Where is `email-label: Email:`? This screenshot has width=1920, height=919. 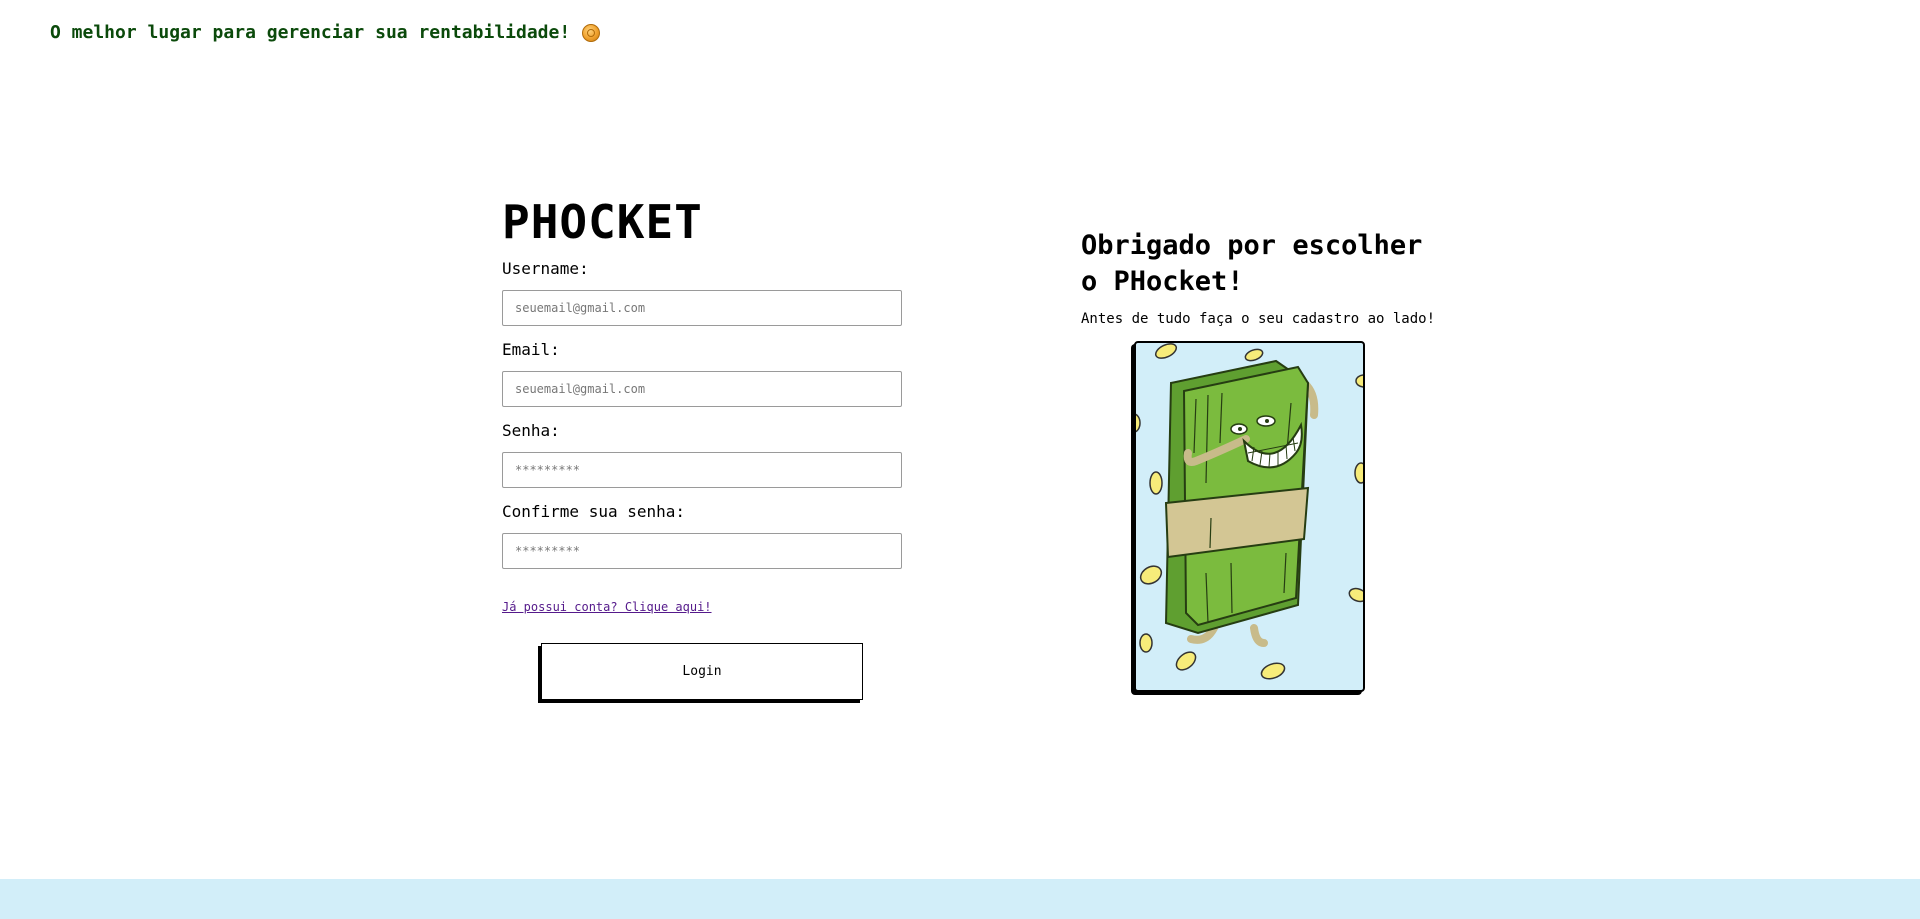 email-label: Email: is located at coordinates (531, 349).